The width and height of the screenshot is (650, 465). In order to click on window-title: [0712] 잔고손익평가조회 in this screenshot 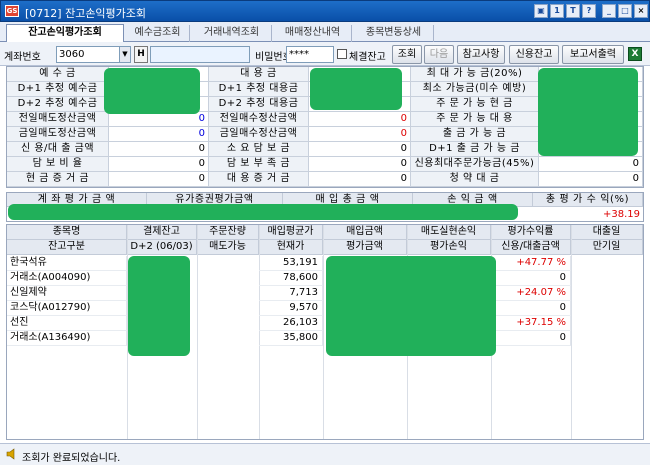, I will do `click(86, 13)`.